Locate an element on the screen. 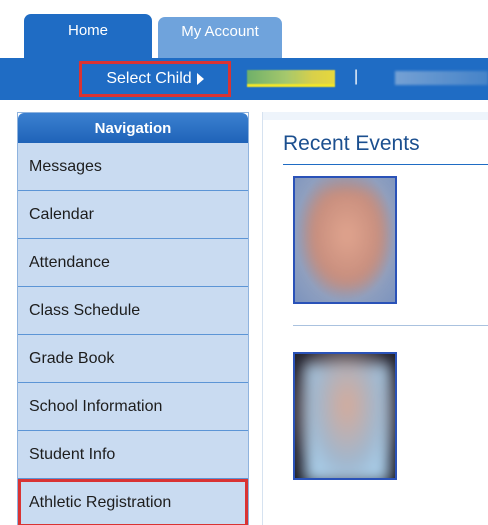  nav-item-label: Grade Book is located at coordinates (72, 358).